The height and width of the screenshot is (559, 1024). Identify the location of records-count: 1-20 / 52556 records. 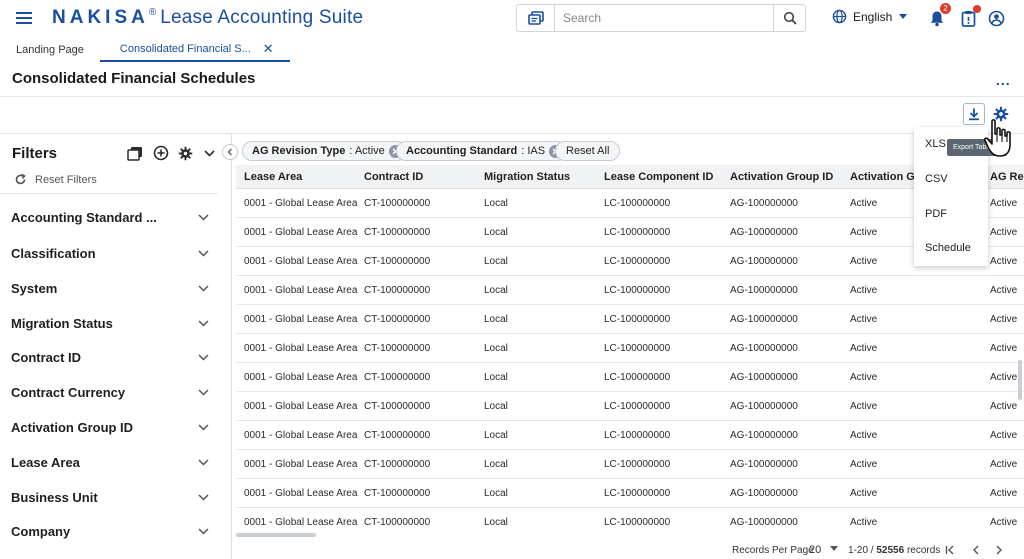
(894, 550).